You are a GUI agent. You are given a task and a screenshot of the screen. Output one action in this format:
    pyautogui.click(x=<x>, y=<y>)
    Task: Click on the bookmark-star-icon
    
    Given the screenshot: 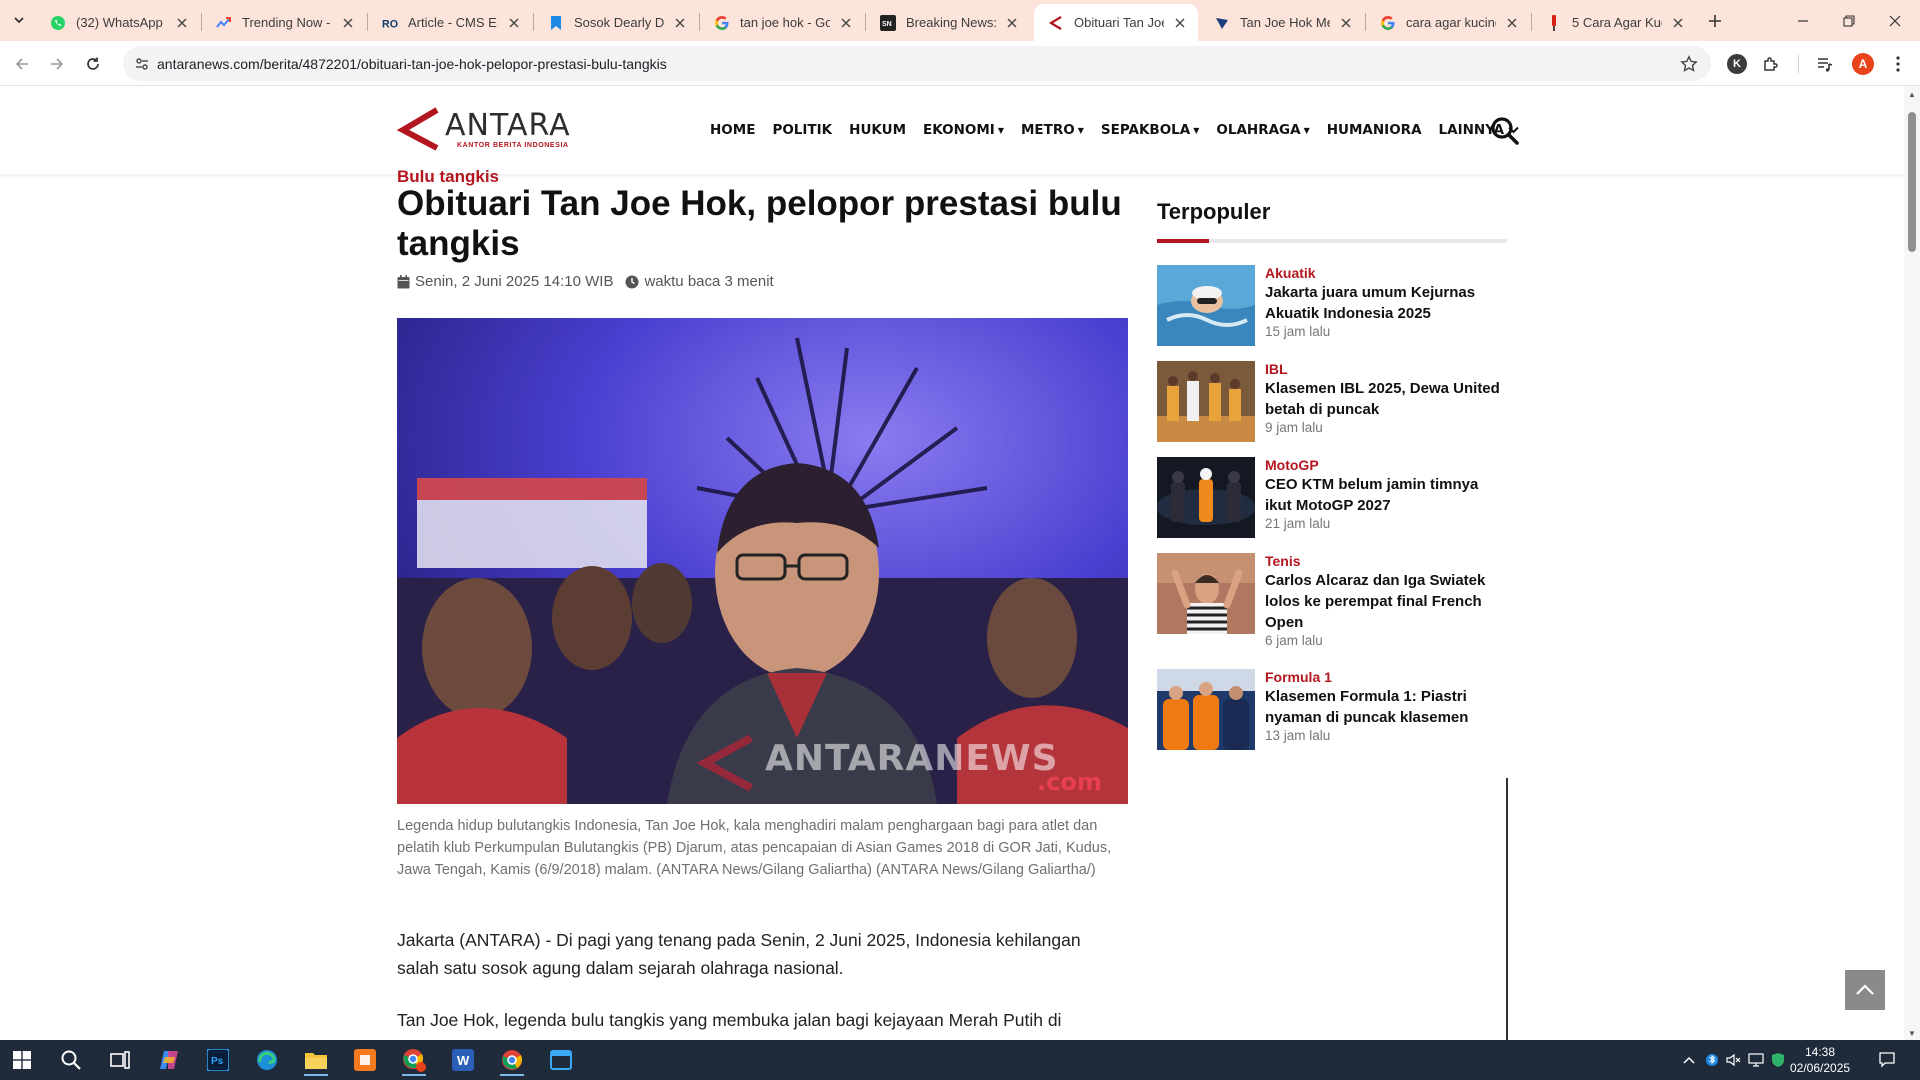 What is the action you would take?
    pyautogui.click(x=1689, y=64)
    